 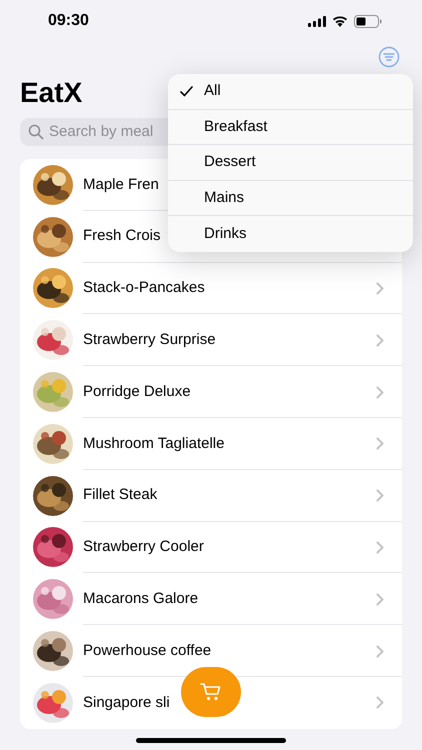 I want to click on meal-name: Singapore sli, so click(x=126, y=702).